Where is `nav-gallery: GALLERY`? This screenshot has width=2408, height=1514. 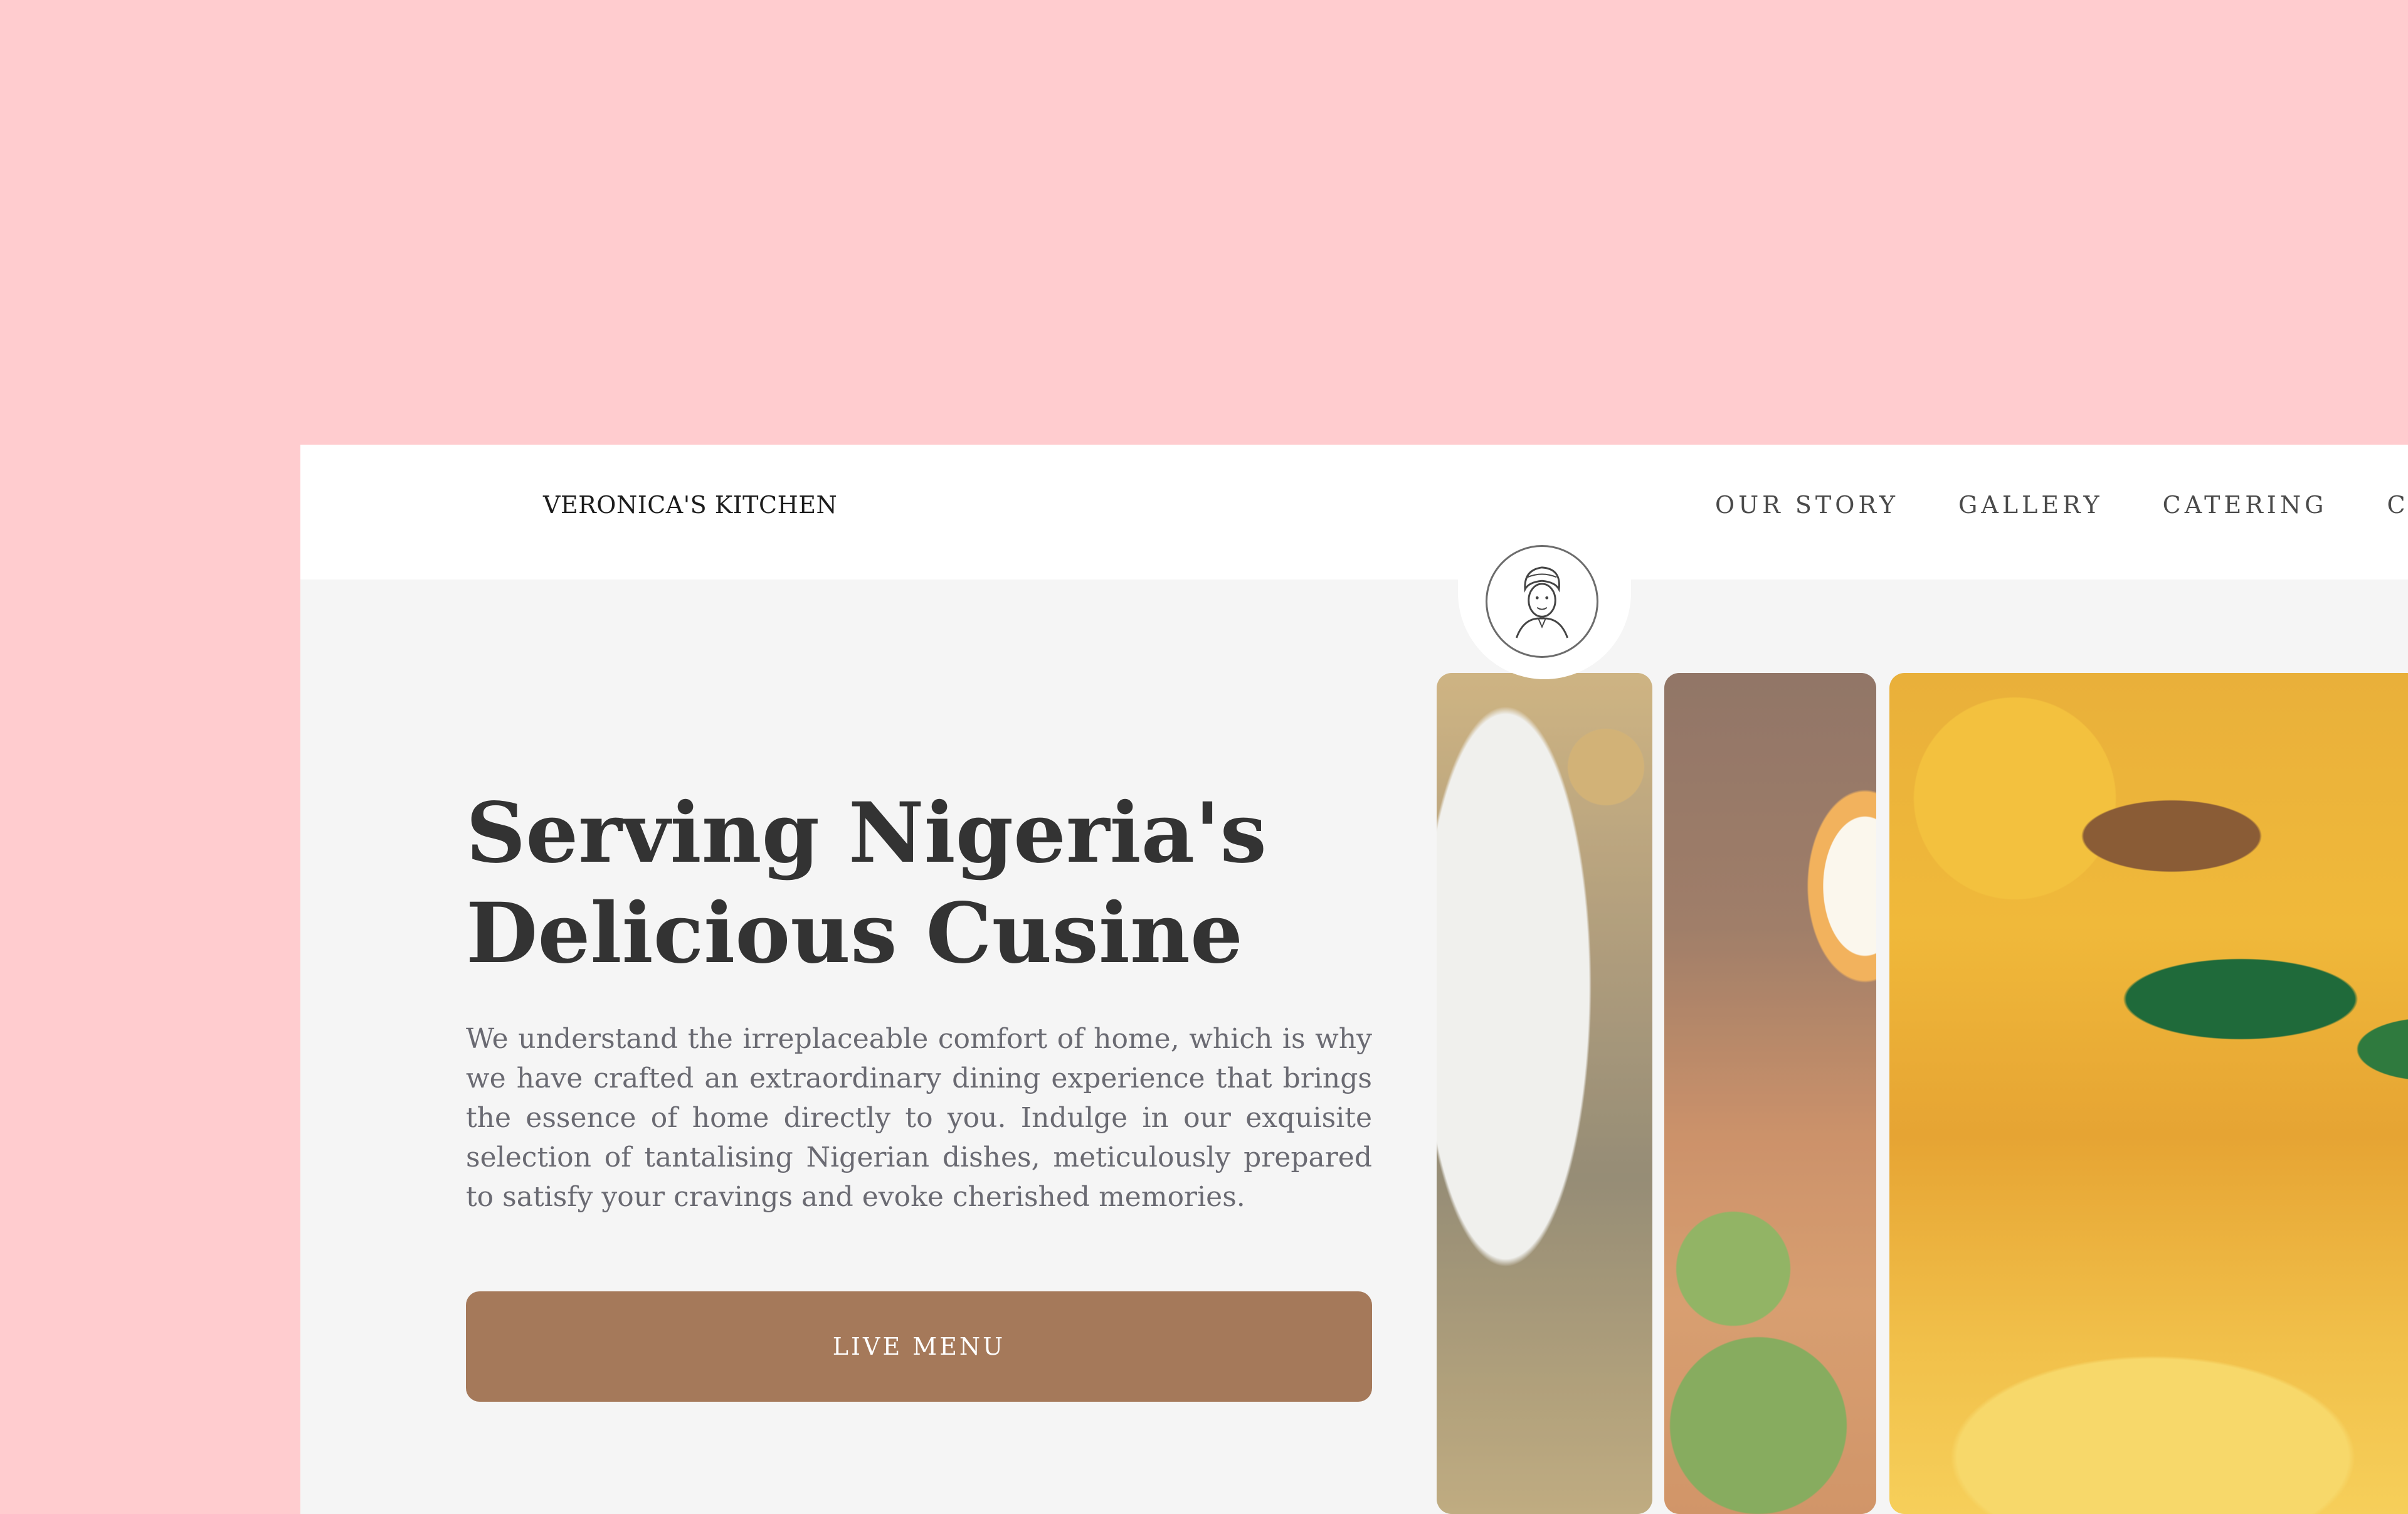 nav-gallery: GALLERY is located at coordinates (2030, 505).